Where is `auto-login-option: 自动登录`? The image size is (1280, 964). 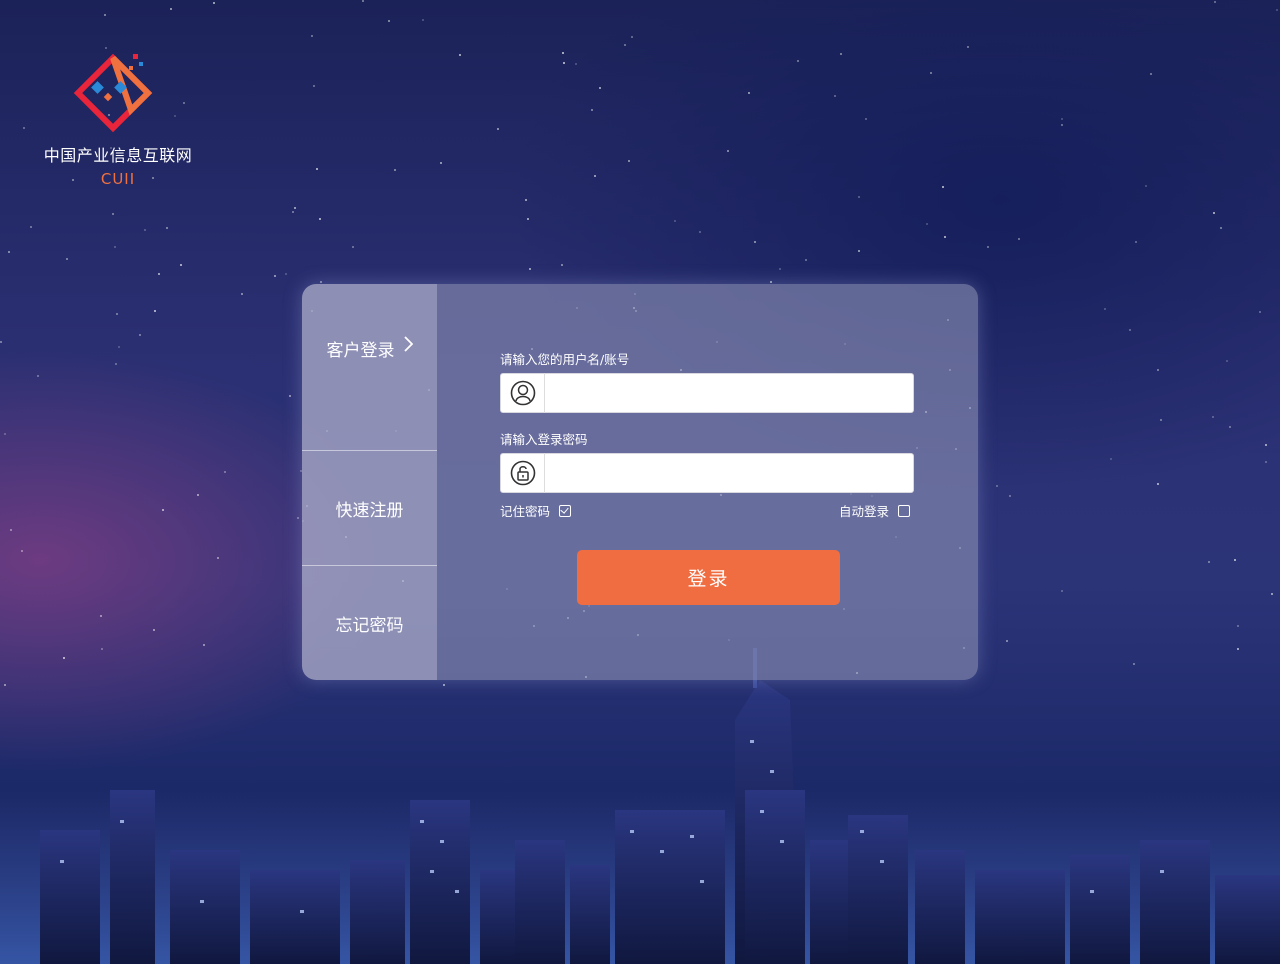
auto-login-option: 自动登录 is located at coordinates (875, 510).